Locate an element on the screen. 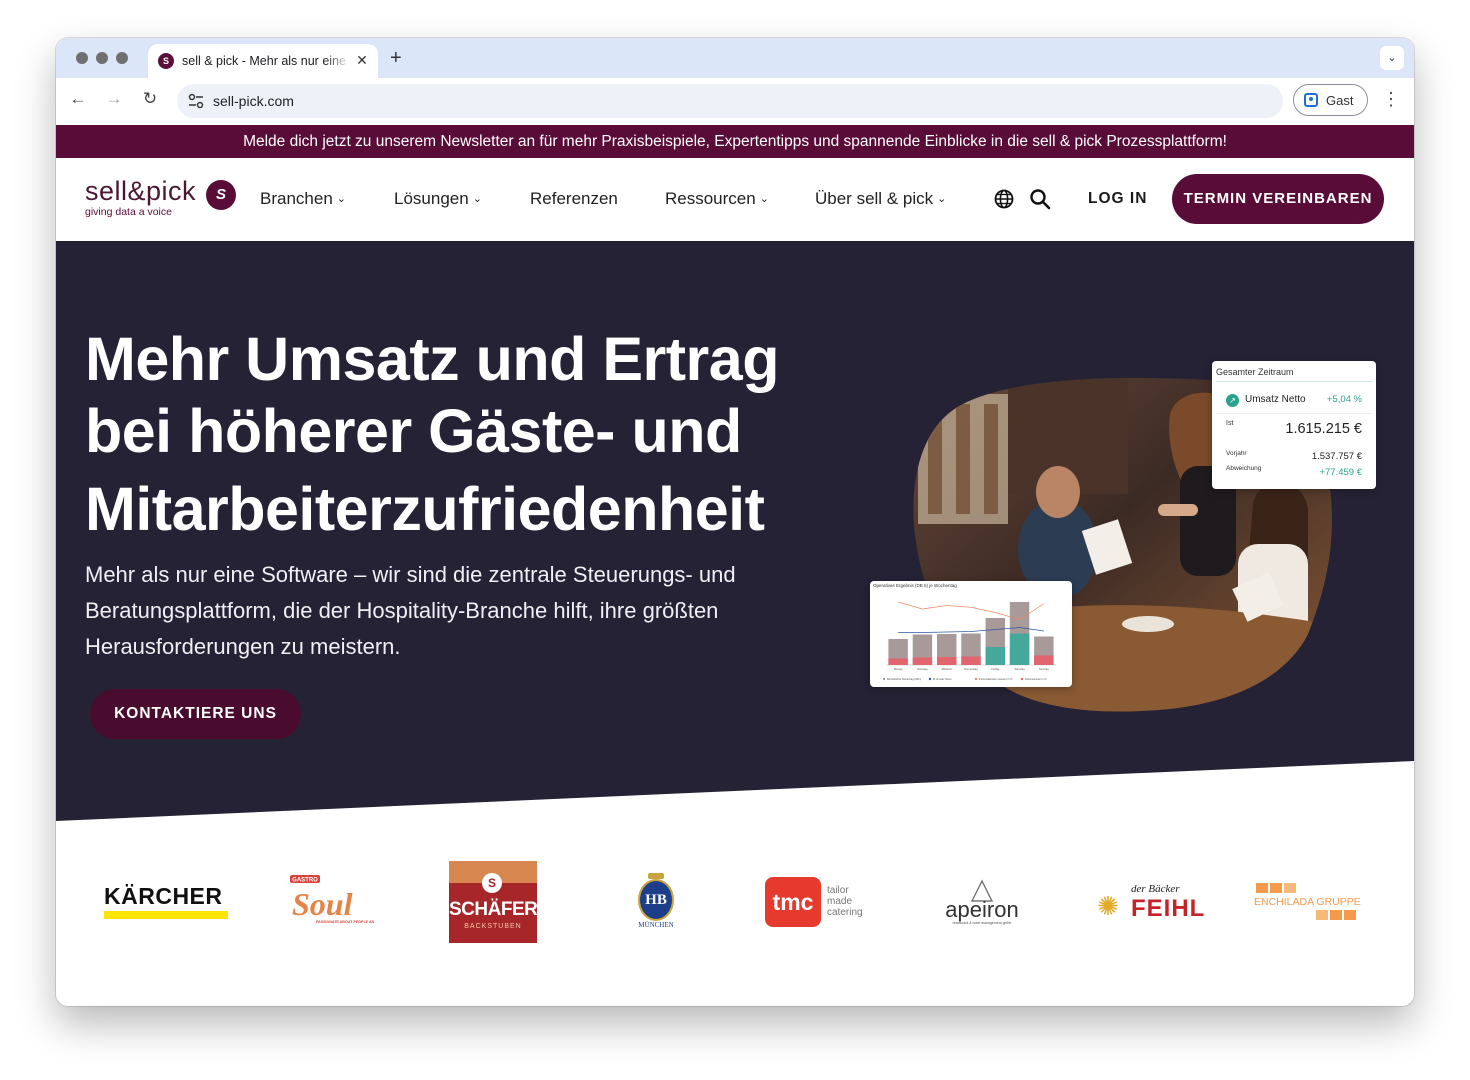 The width and height of the screenshot is (1470, 1080). login-link: LOG IN is located at coordinates (1117, 199).